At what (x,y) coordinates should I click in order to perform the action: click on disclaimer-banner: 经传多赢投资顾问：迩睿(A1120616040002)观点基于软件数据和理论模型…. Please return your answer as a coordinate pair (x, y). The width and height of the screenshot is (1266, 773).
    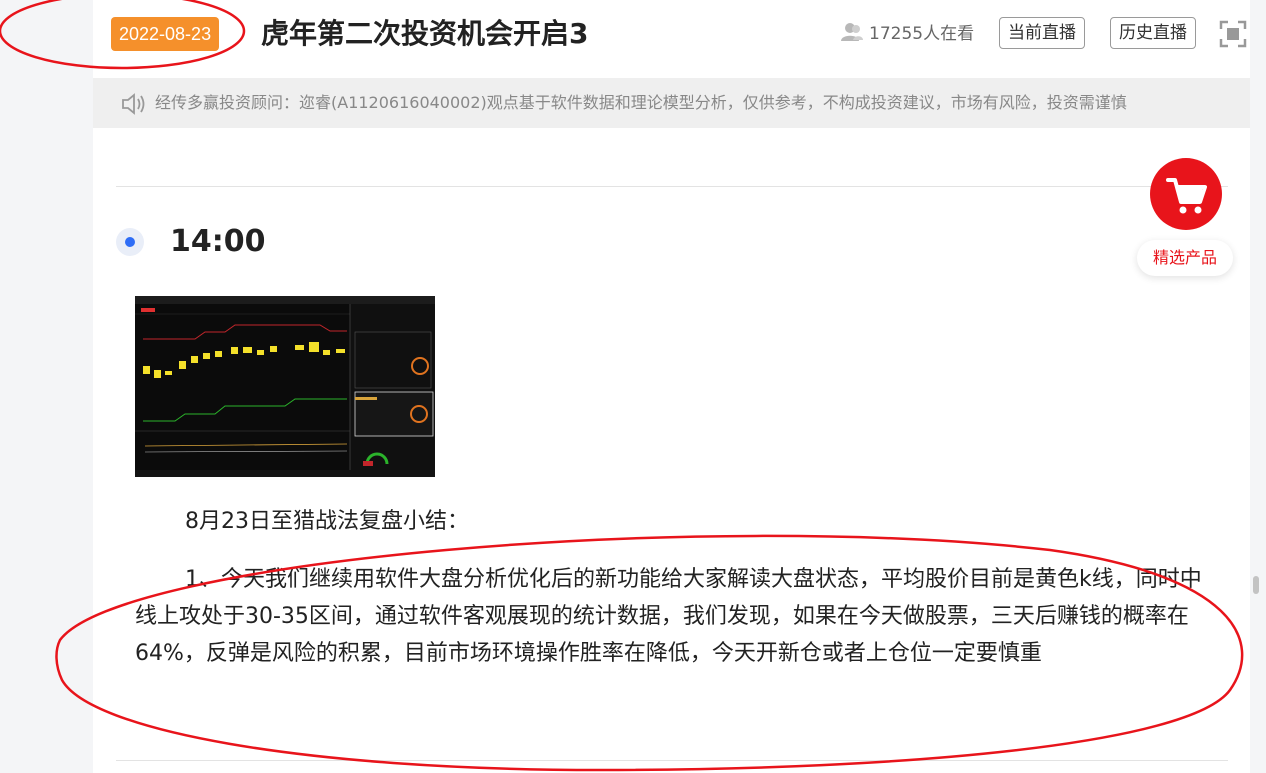
    Looking at the image, I should click on (671, 103).